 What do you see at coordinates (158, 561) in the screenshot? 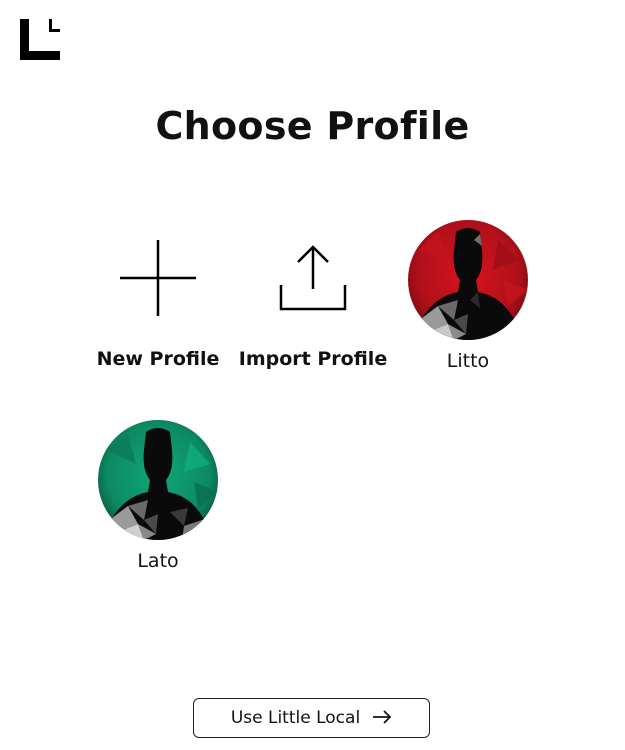
I see `profile-name: Lato` at bounding box center [158, 561].